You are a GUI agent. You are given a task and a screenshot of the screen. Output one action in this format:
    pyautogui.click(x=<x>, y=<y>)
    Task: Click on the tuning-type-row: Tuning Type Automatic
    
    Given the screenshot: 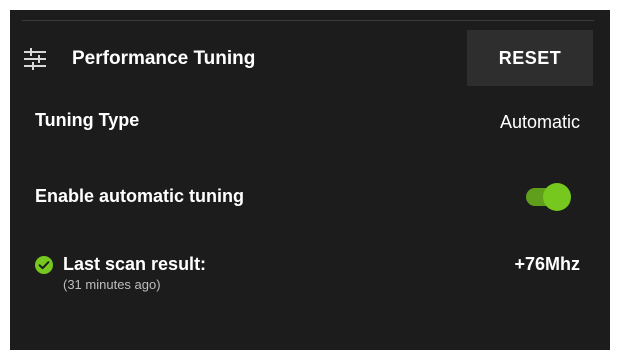 What is the action you would take?
    pyautogui.click(x=301, y=122)
    